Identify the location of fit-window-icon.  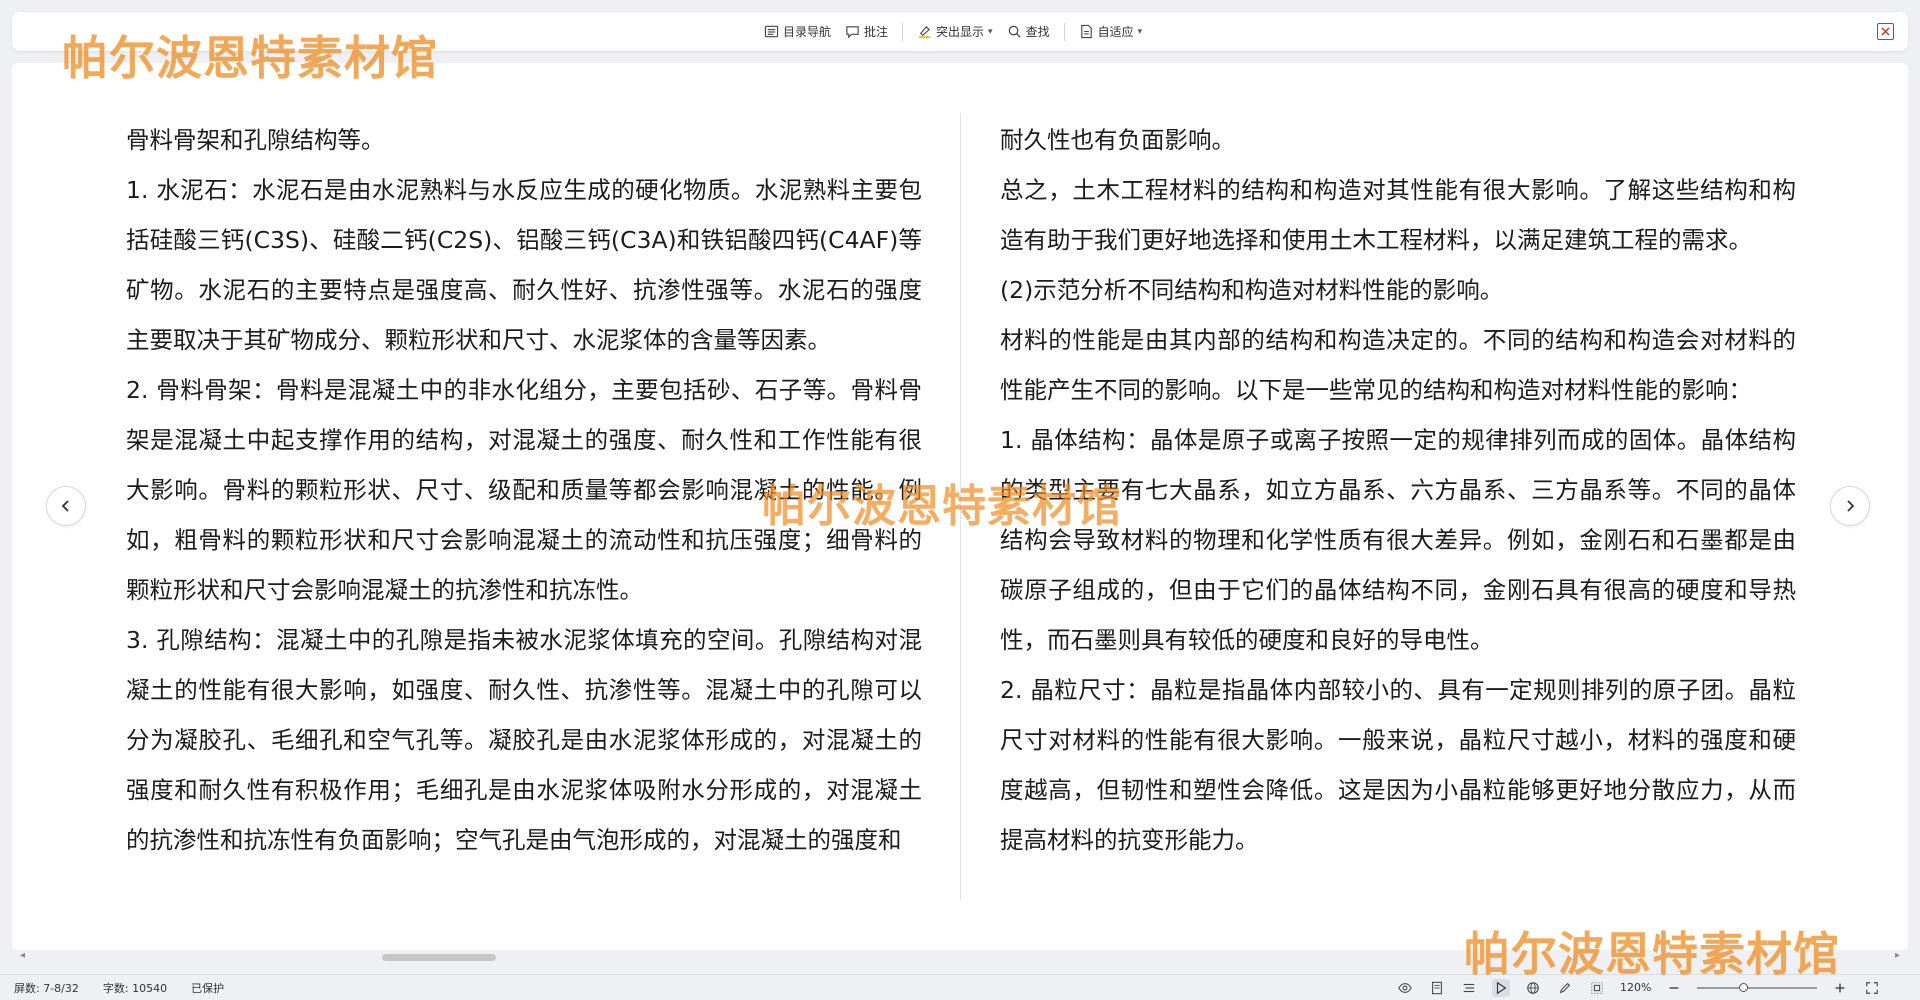
(1597, 987).